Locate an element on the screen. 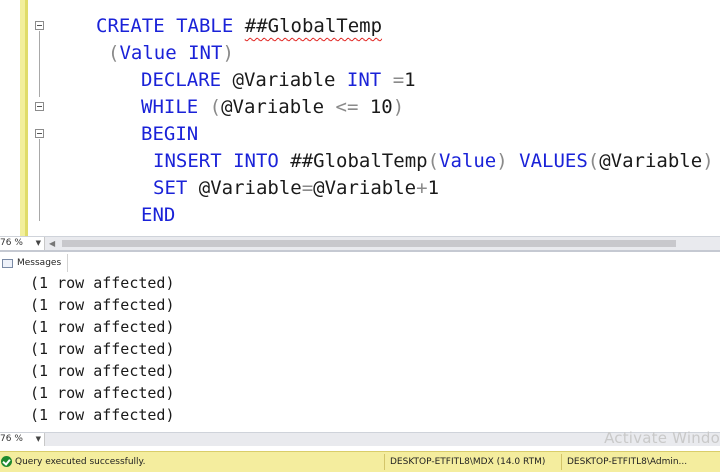 Image resolution: width=720 pixels, height=472 pixels. code-line: SET @Variable=@Variable+1 is located at coordinates (296, 188).